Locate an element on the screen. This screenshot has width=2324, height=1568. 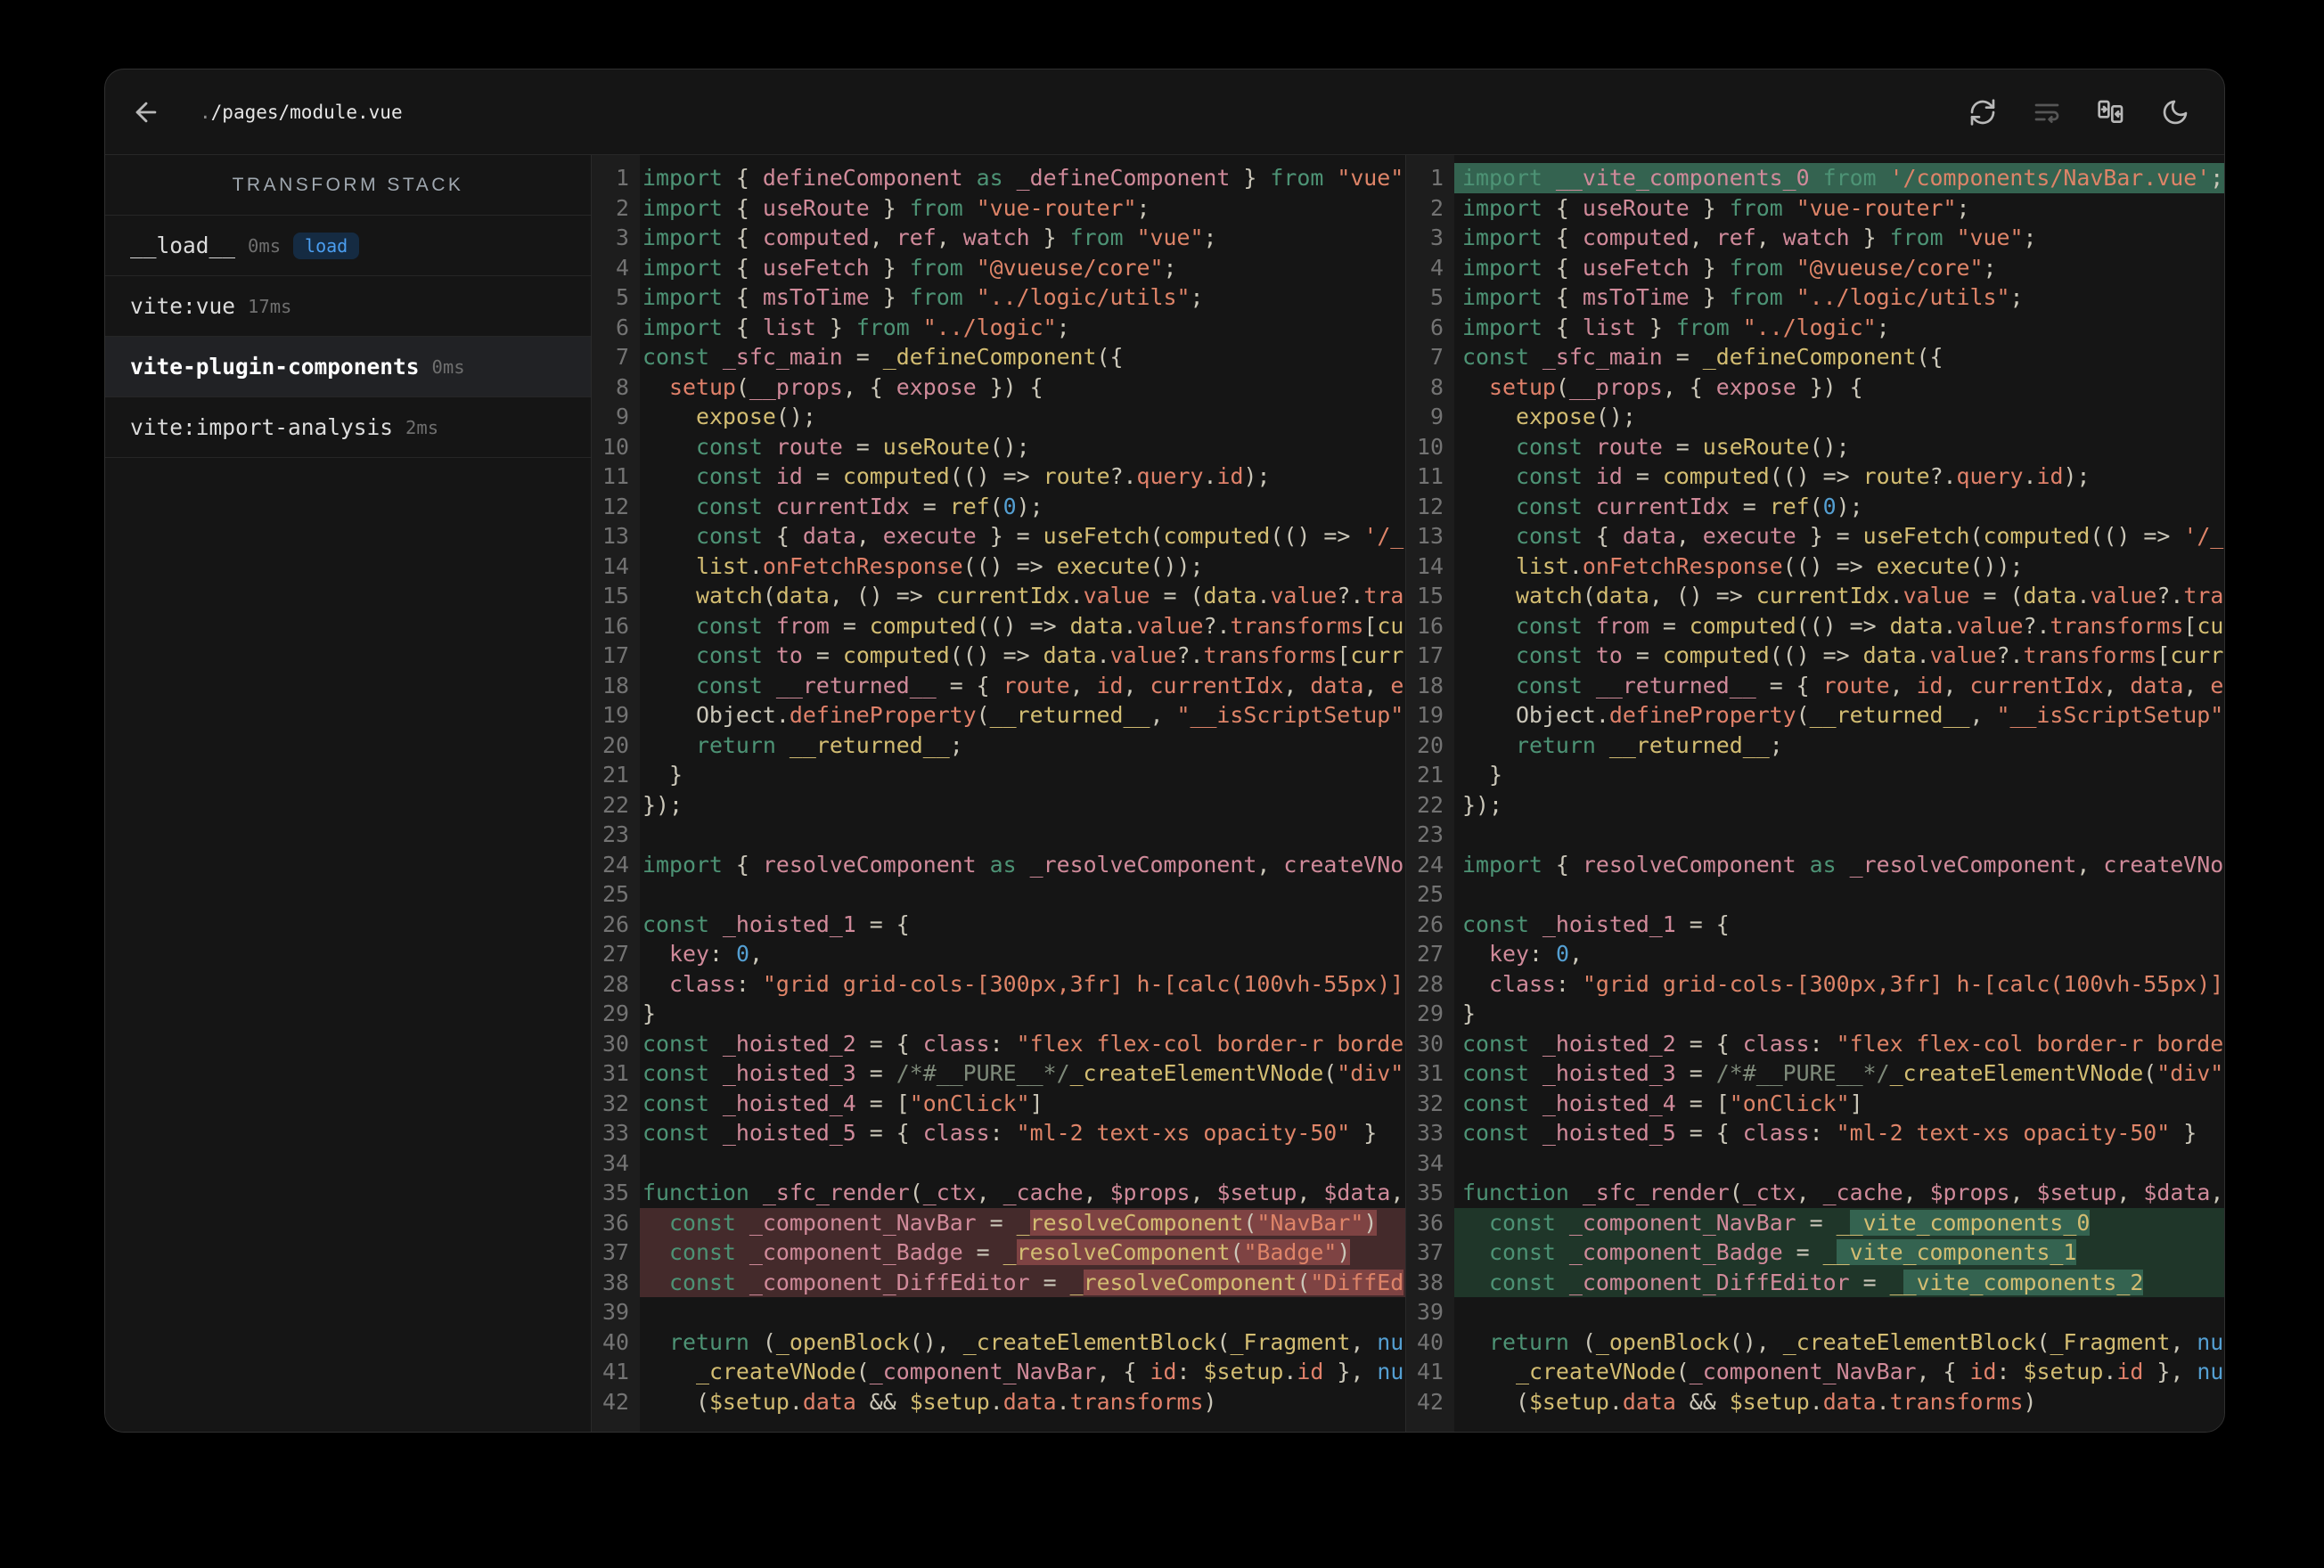
token: query is located at coordinates (1990, 476).